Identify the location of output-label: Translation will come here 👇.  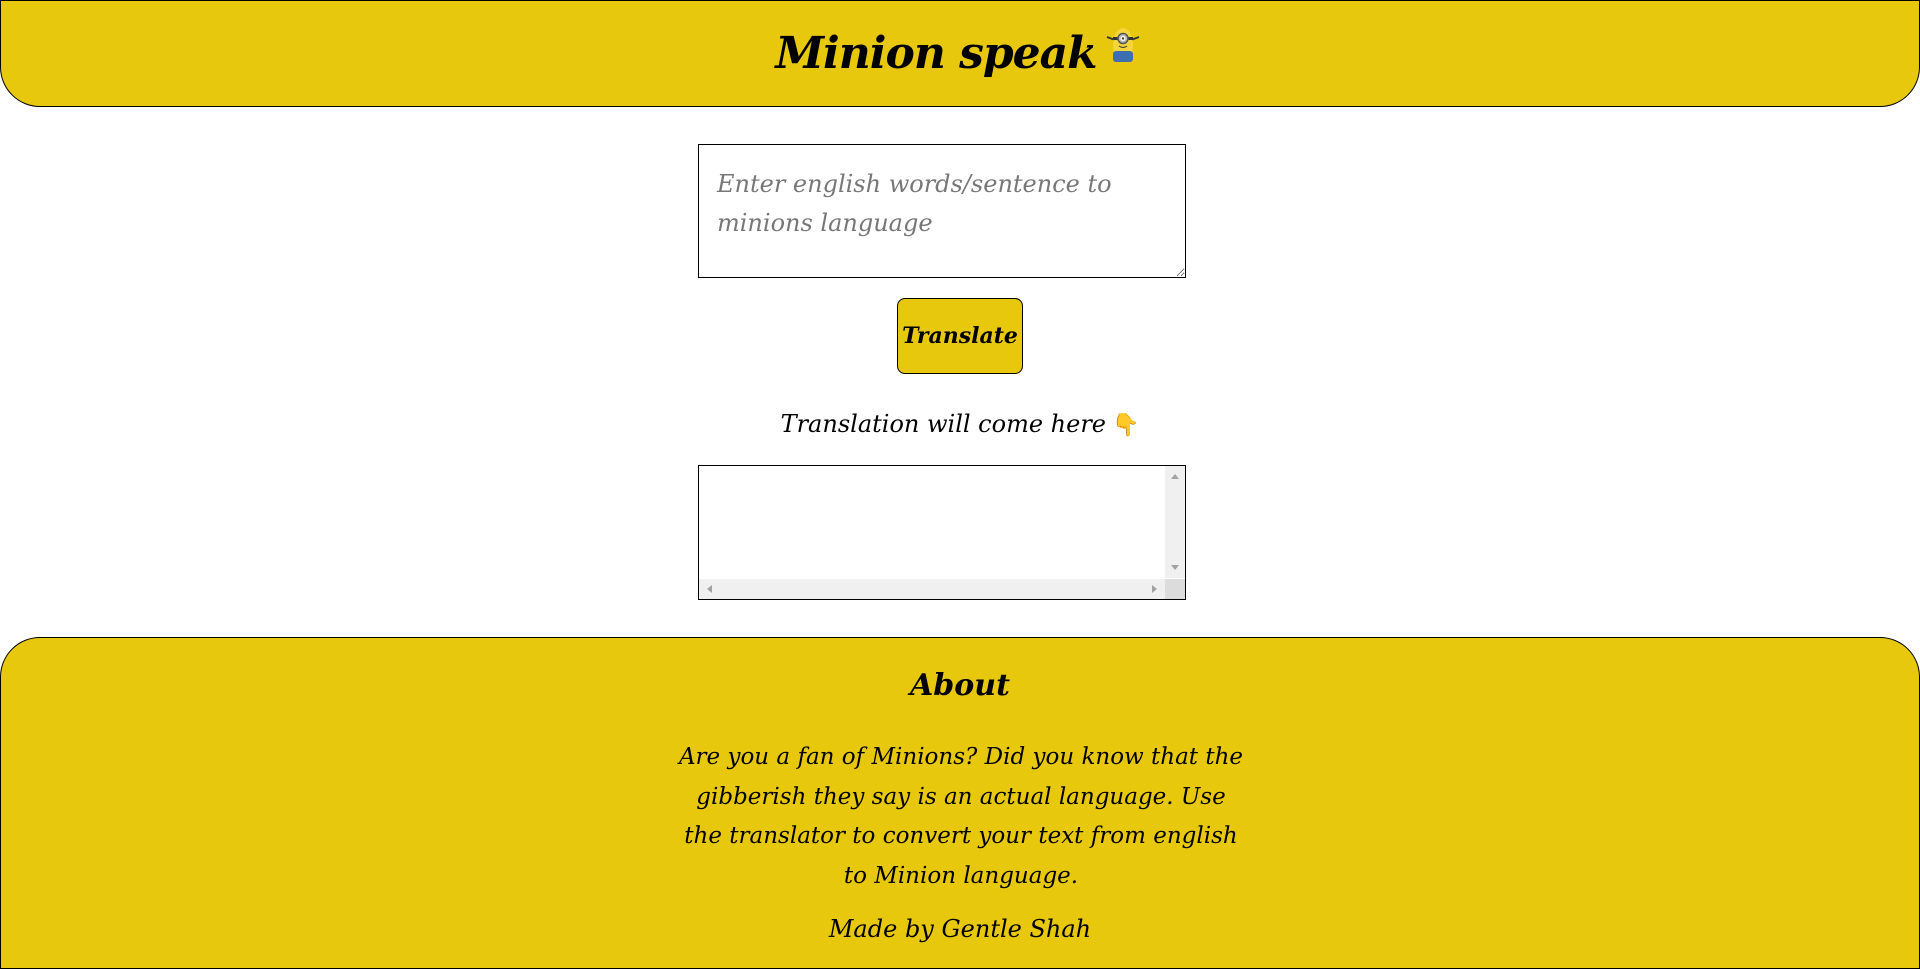
(960, 424).